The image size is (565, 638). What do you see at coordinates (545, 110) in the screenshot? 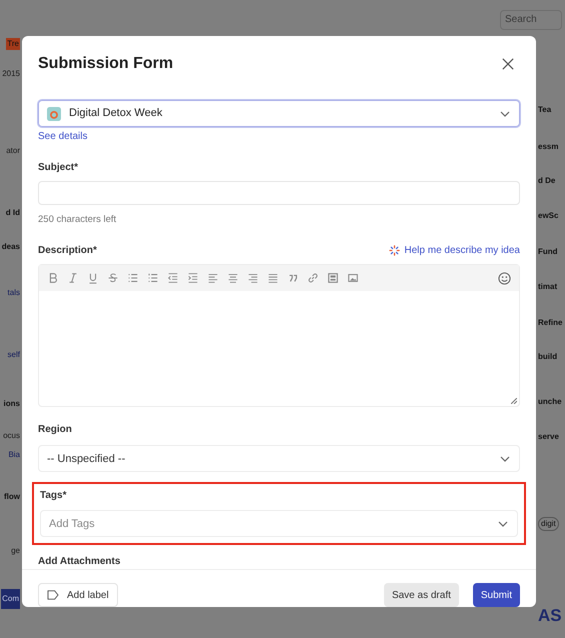
I see `background-text: Tea` at bounding box center [545, 110].